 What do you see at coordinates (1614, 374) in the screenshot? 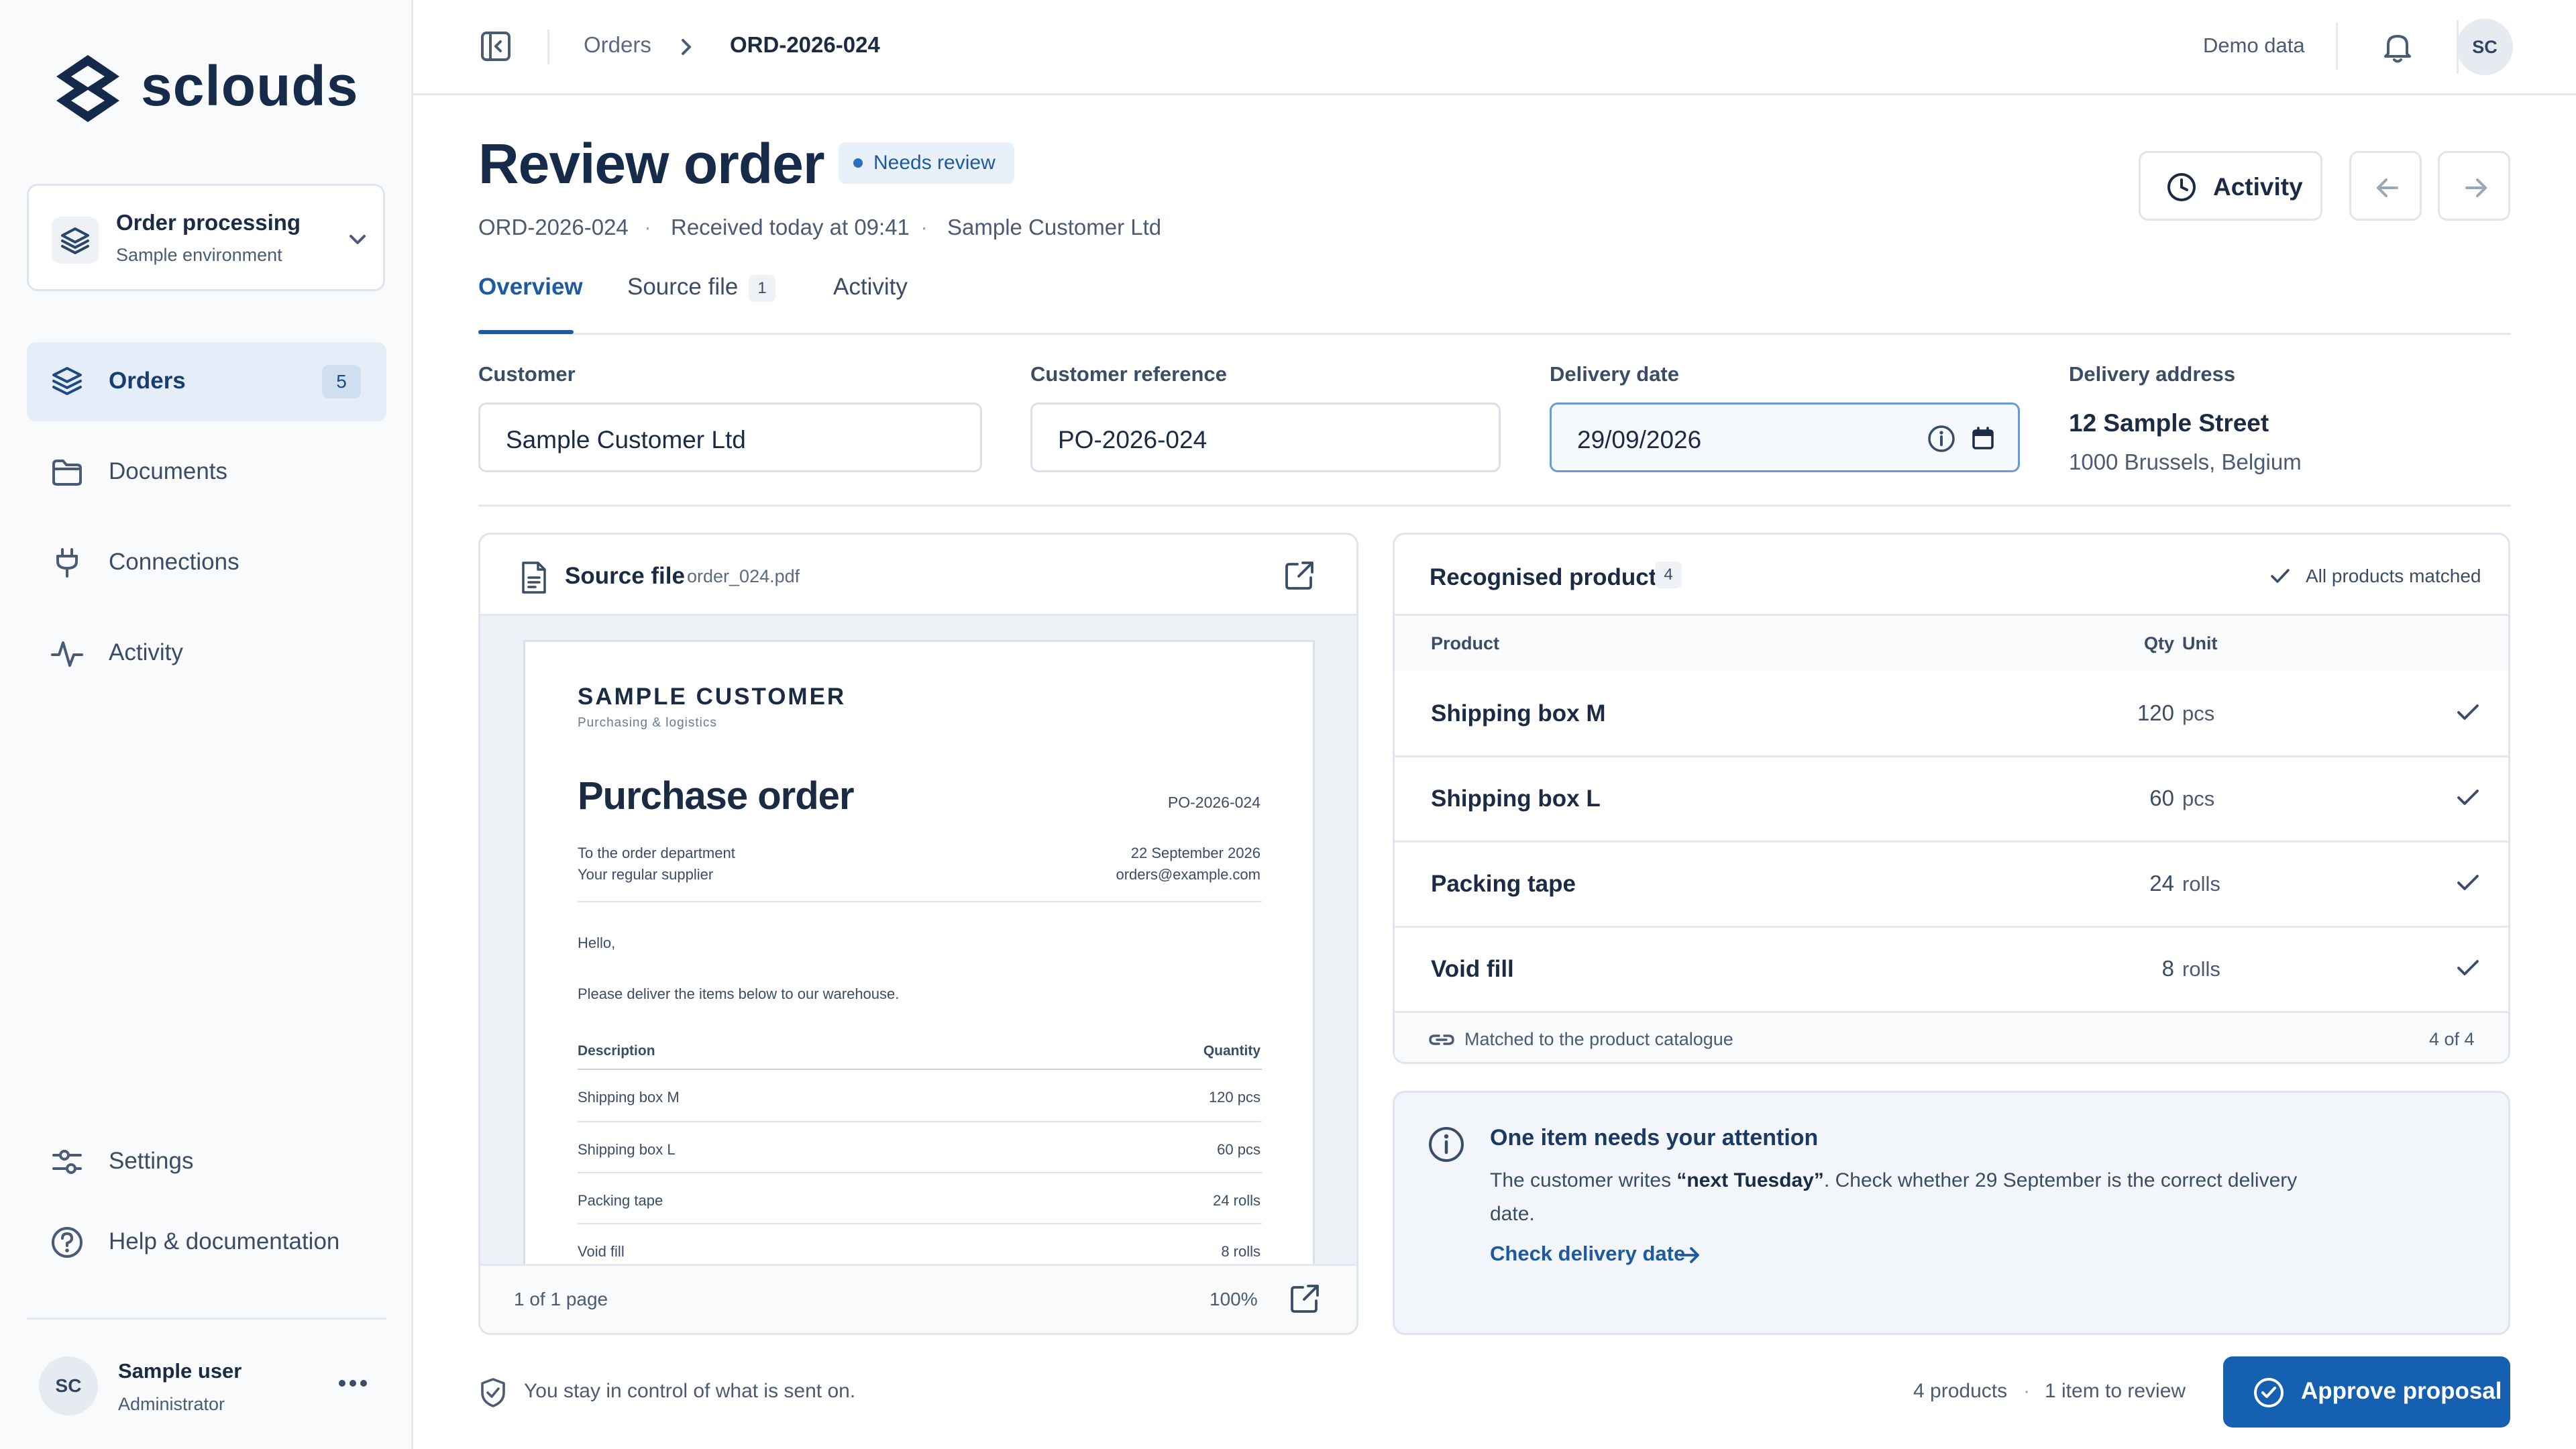
I see `delivery-date-label: Delivery date` at bounding box center [1614, 374].